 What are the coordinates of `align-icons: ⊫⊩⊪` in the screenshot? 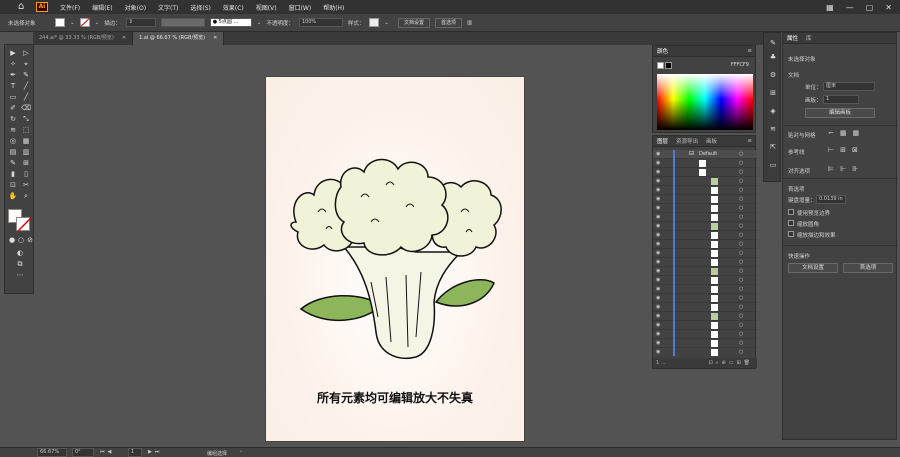 It's located at (846, 169).